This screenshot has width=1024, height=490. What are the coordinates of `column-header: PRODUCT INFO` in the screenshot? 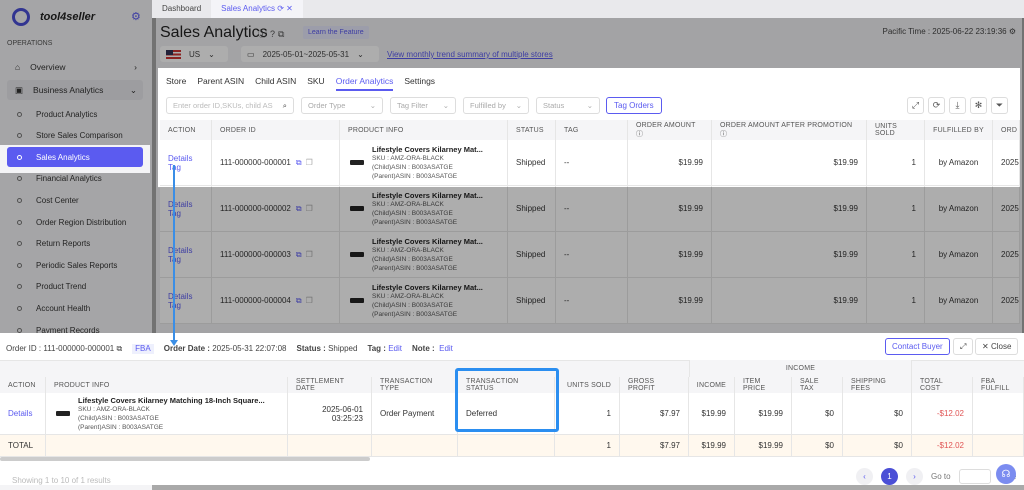 It's located at (167, 385).